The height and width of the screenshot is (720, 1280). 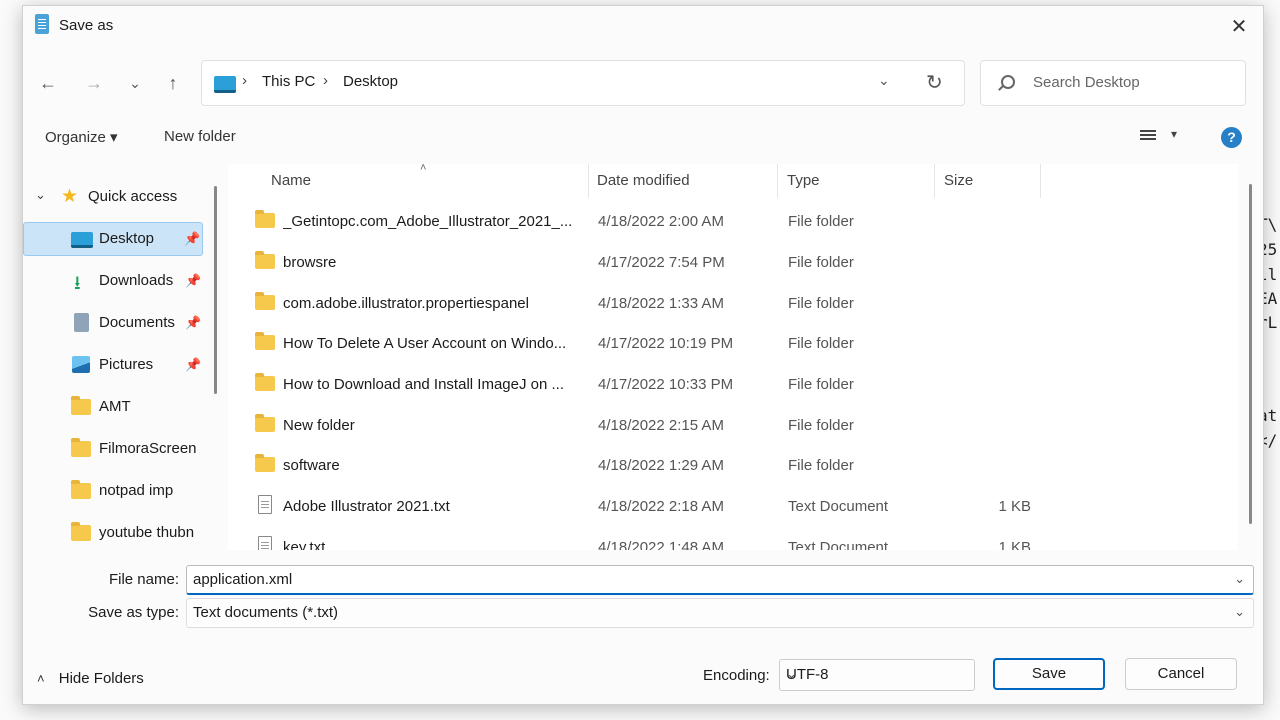 What do you see at coordinates (113, 491) in the screenshot?
I see `sidebar-item-notpad-imp: notpad imp` at bounding box center [113, 491].